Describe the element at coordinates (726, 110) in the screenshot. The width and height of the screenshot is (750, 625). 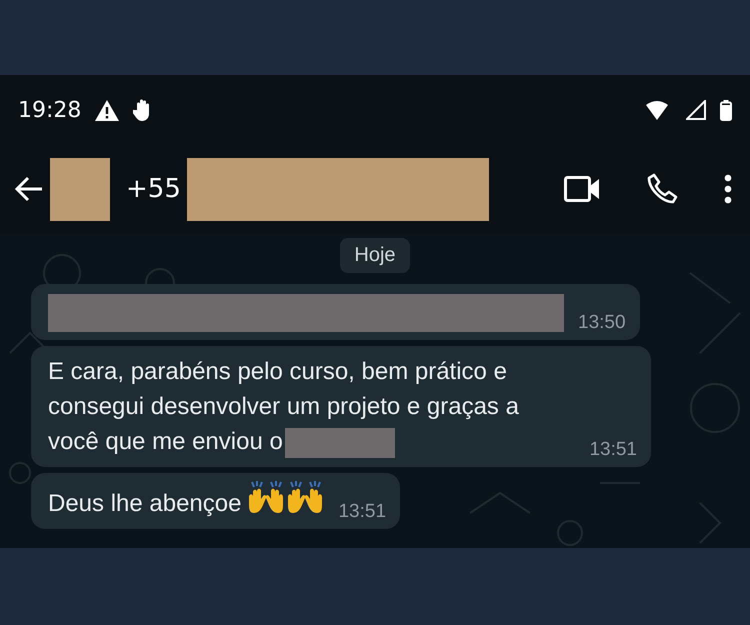
I see `battery-icon` at that location.